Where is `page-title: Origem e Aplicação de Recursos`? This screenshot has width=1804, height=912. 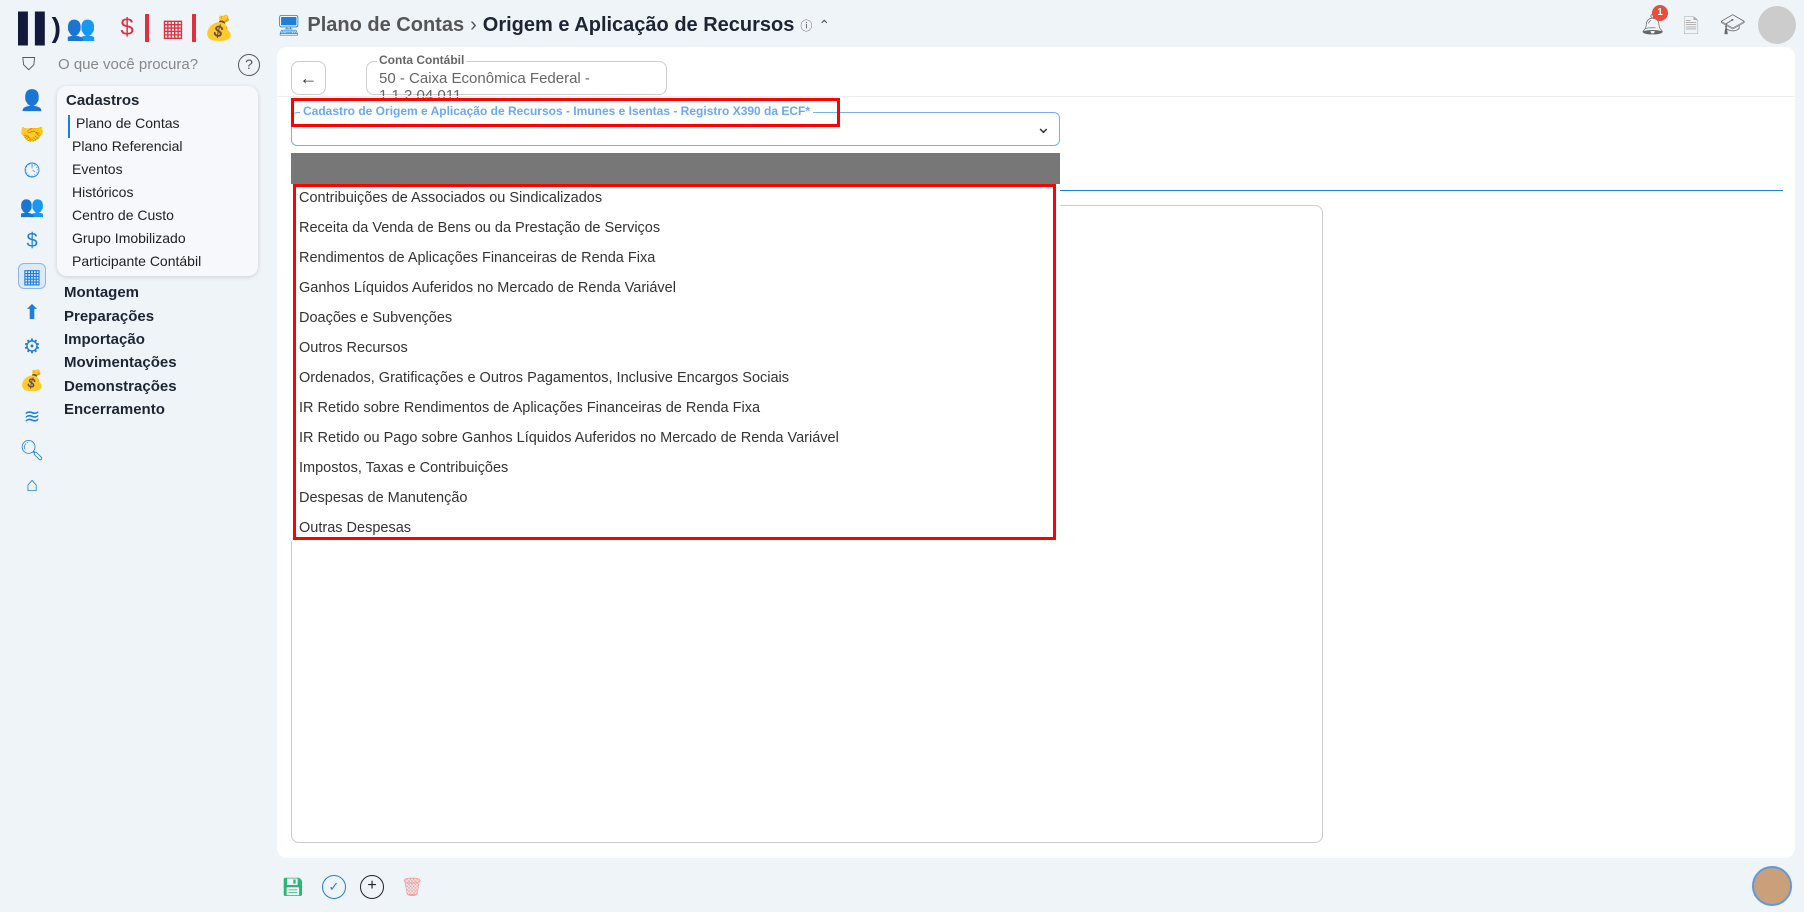 page-title: Origem e Aplicação de Recursos is located at coordinates (638, 25).